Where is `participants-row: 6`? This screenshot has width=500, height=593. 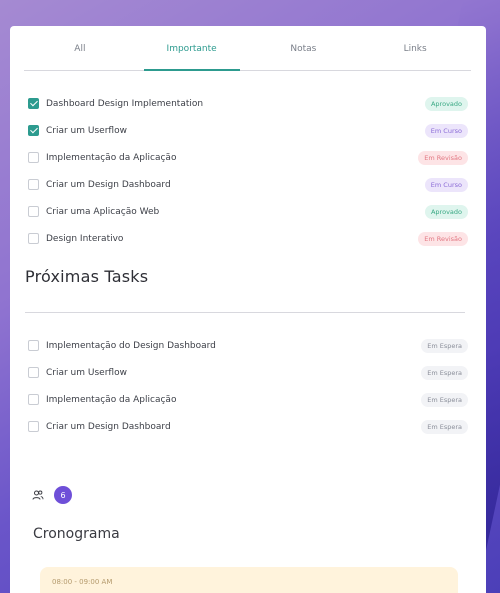
participants-row: 6 is located at coordinates (52, 495).